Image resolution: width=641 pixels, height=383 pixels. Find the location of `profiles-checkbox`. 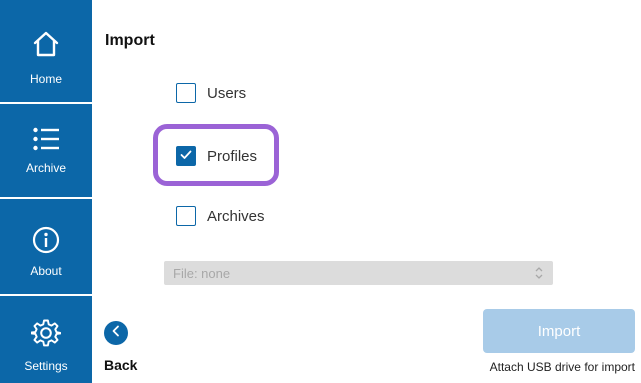

profiles-checkbox is located at coordinates (186, 156).